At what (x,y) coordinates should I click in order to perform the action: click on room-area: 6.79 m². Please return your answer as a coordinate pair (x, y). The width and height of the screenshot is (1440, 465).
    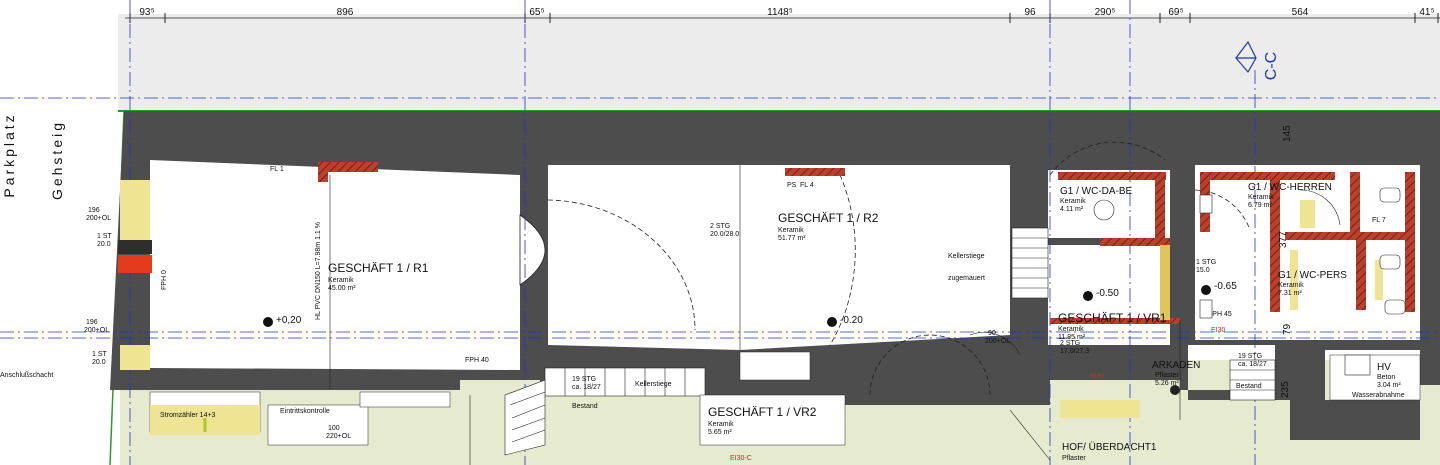
    Looking at the image, I should click on (1260, 205).